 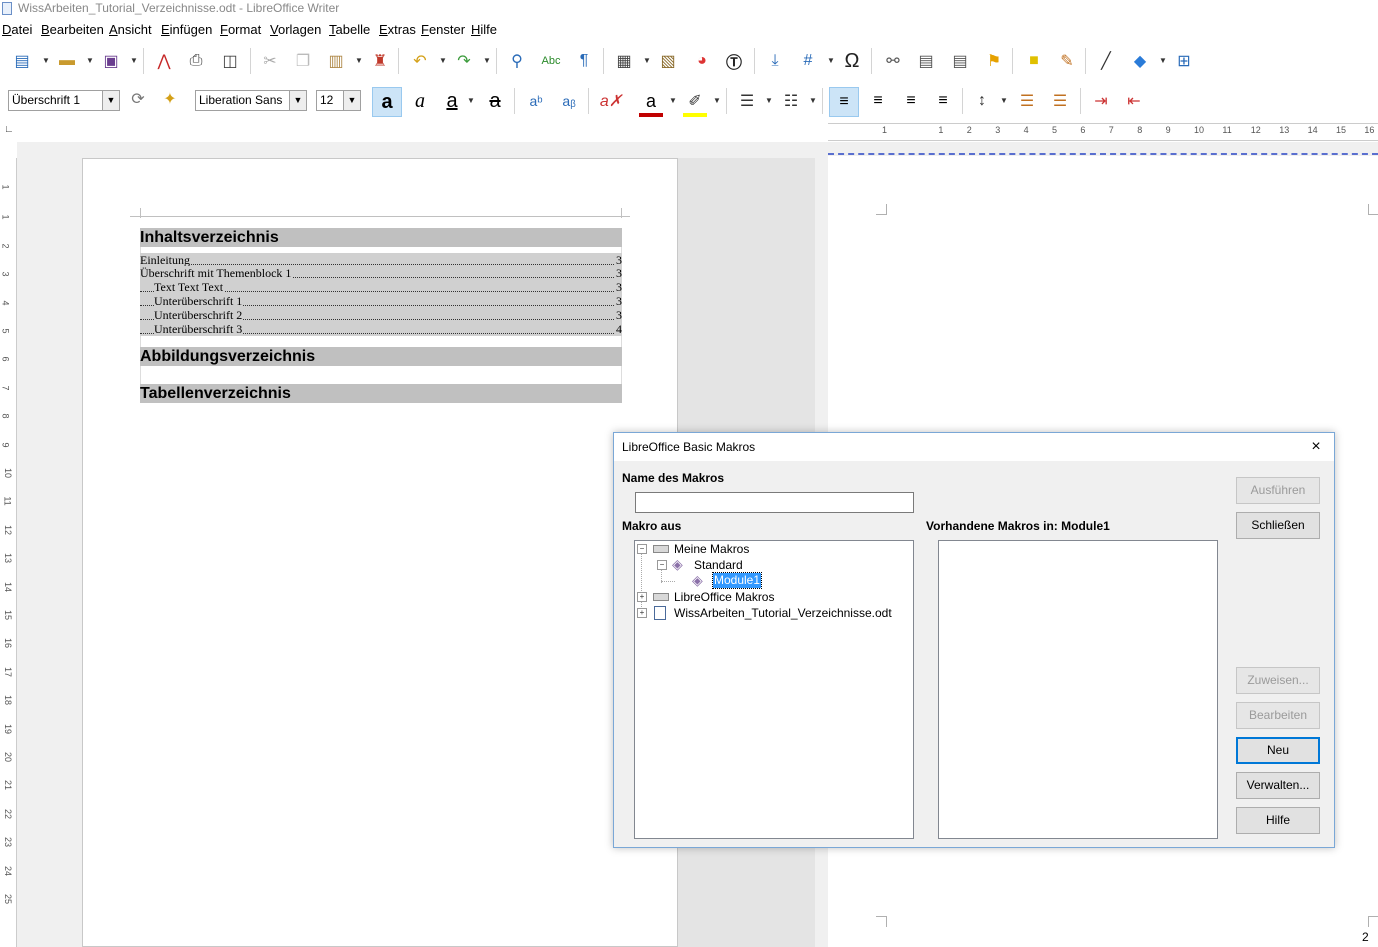 I want to click on align-center-icon: ≡, so click(x=878, y=101).